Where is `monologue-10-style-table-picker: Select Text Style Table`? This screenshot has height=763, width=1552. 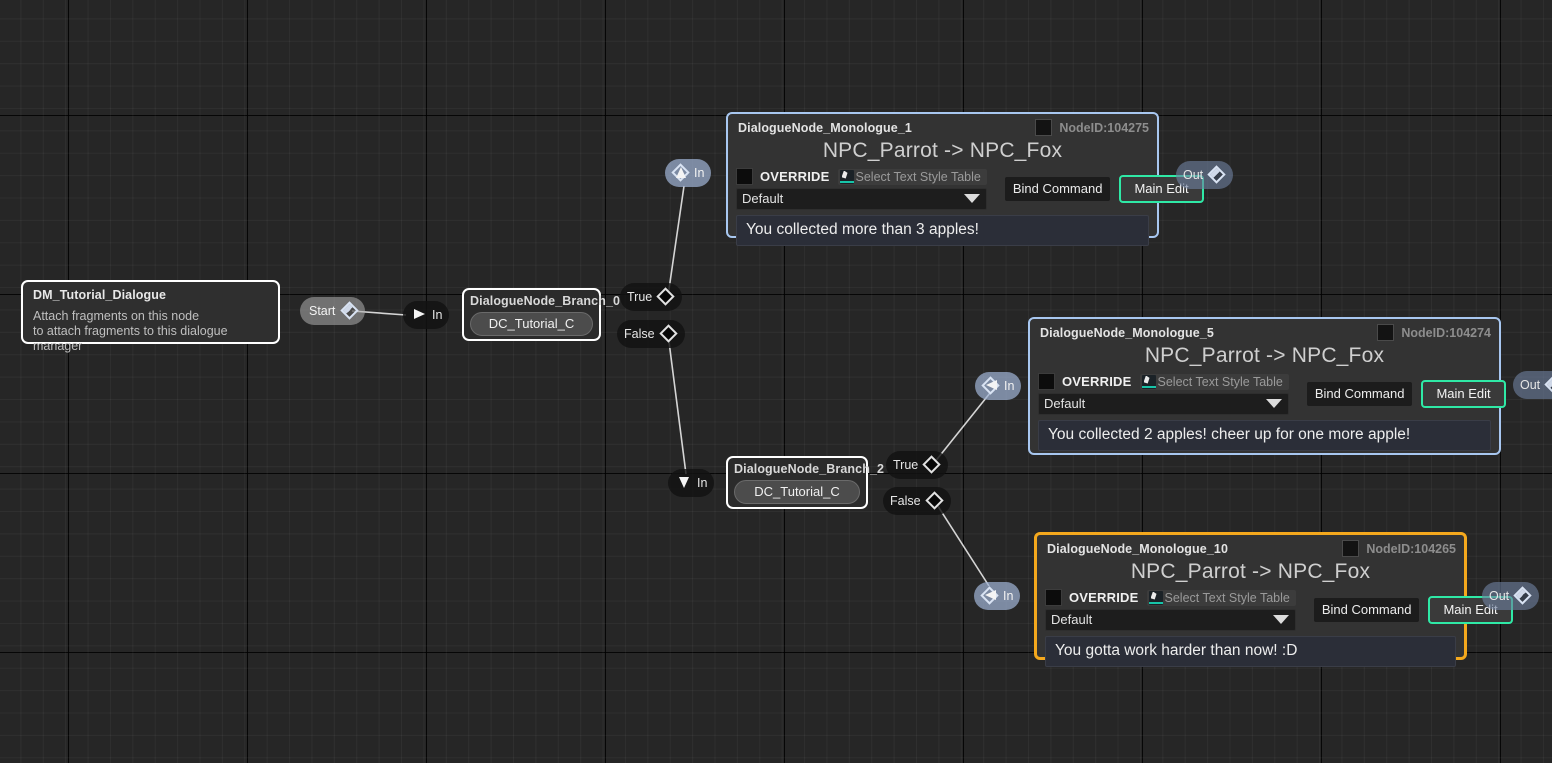
monologue-10-style-table-picker: Select Text Style Table is located at coordinates (1221, 597).